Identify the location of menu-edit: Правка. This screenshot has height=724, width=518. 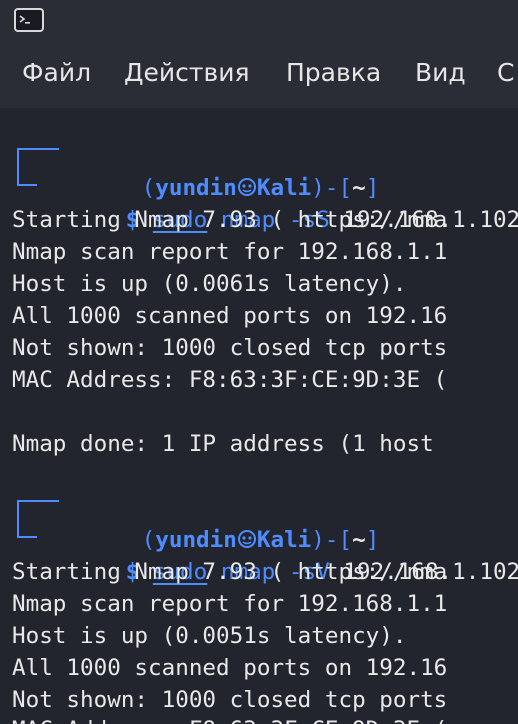
(333, 72).